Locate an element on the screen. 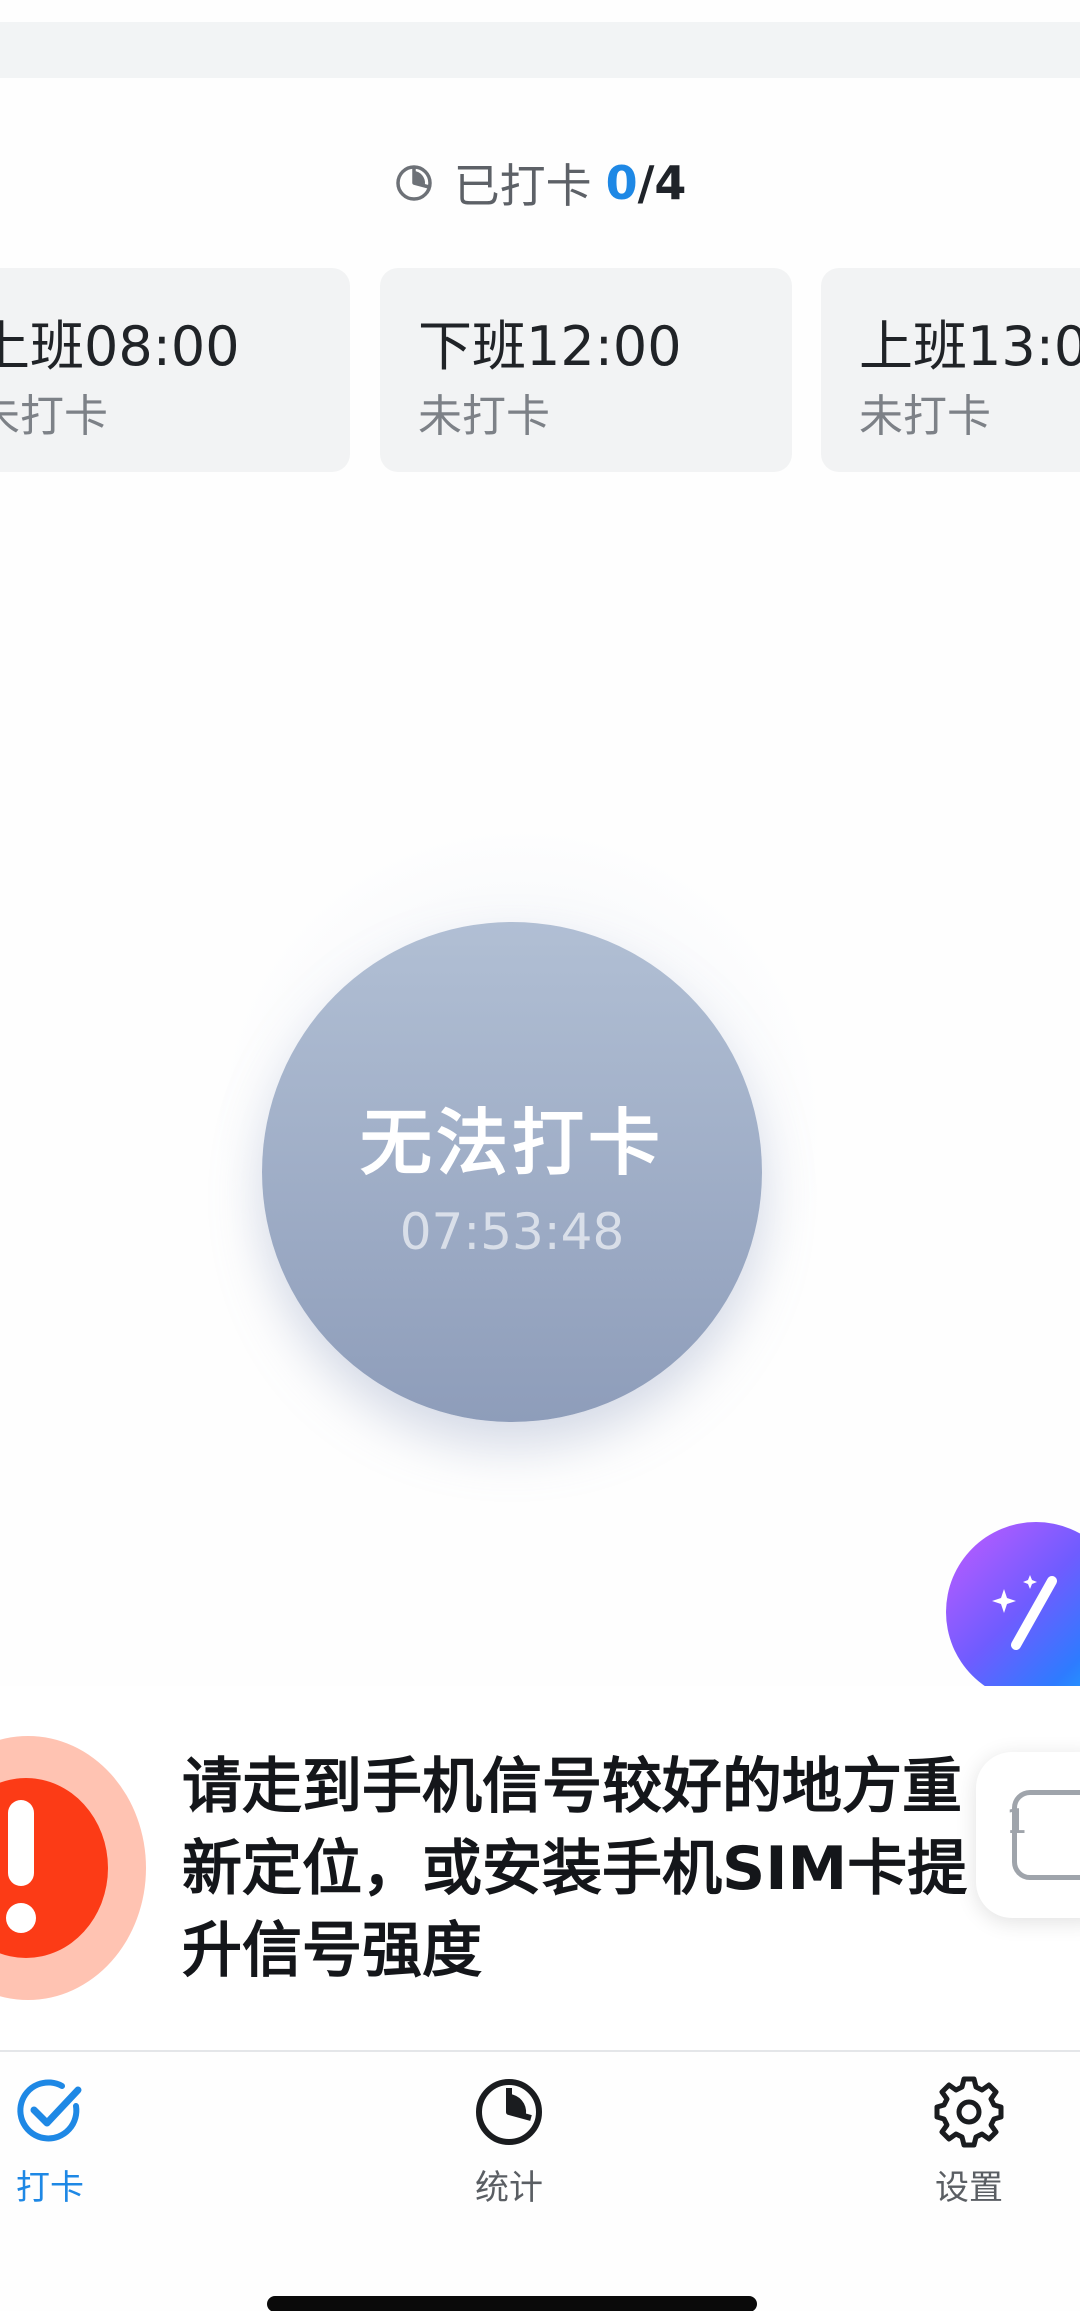  shift-card-1: 上班08:00 未打卡 is located at coordinates (175, 370).